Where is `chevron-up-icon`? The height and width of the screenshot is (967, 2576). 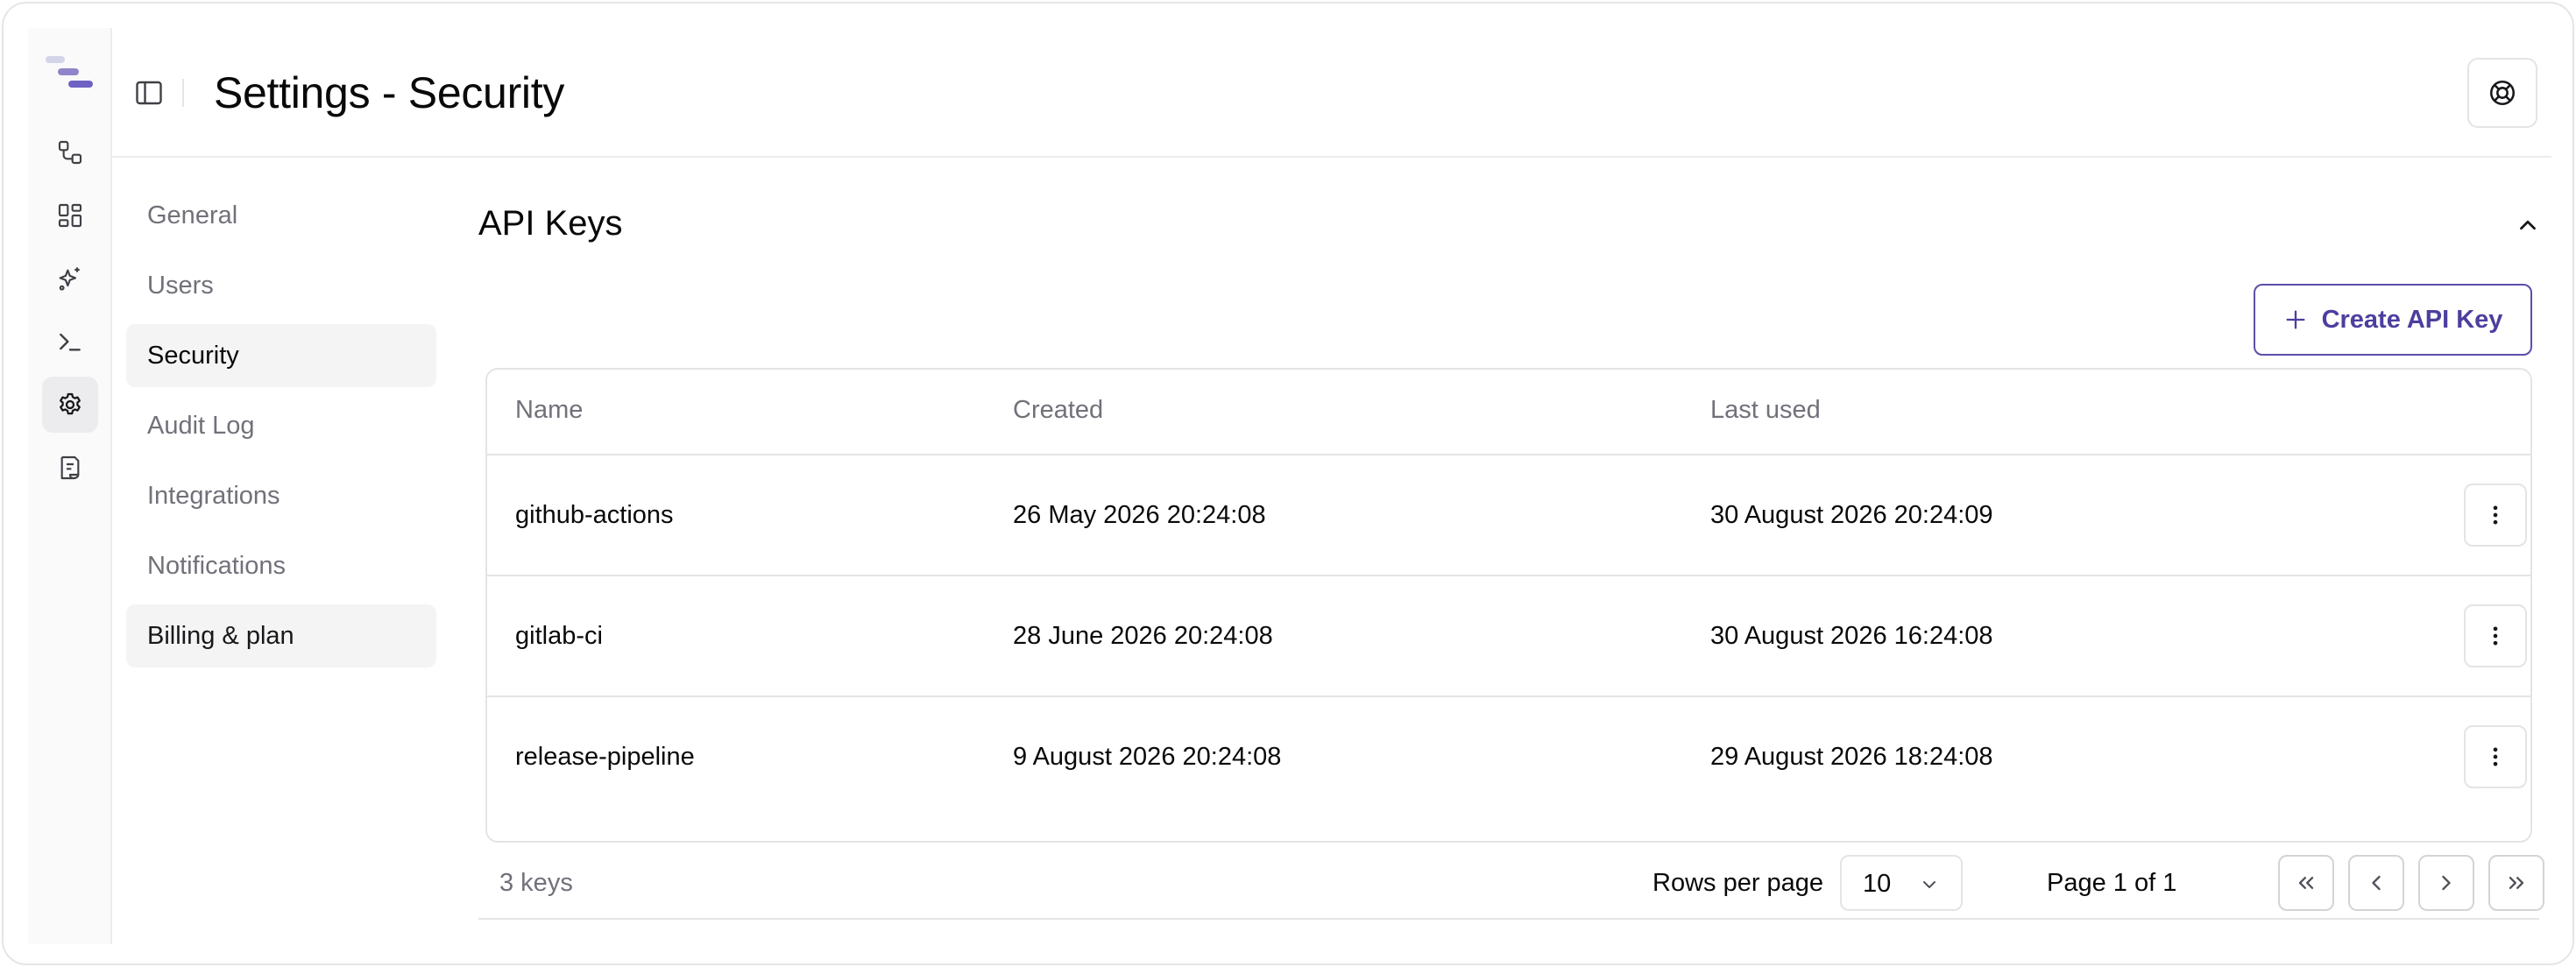 chevron-up-icon is located at coordinates (2528, 225).